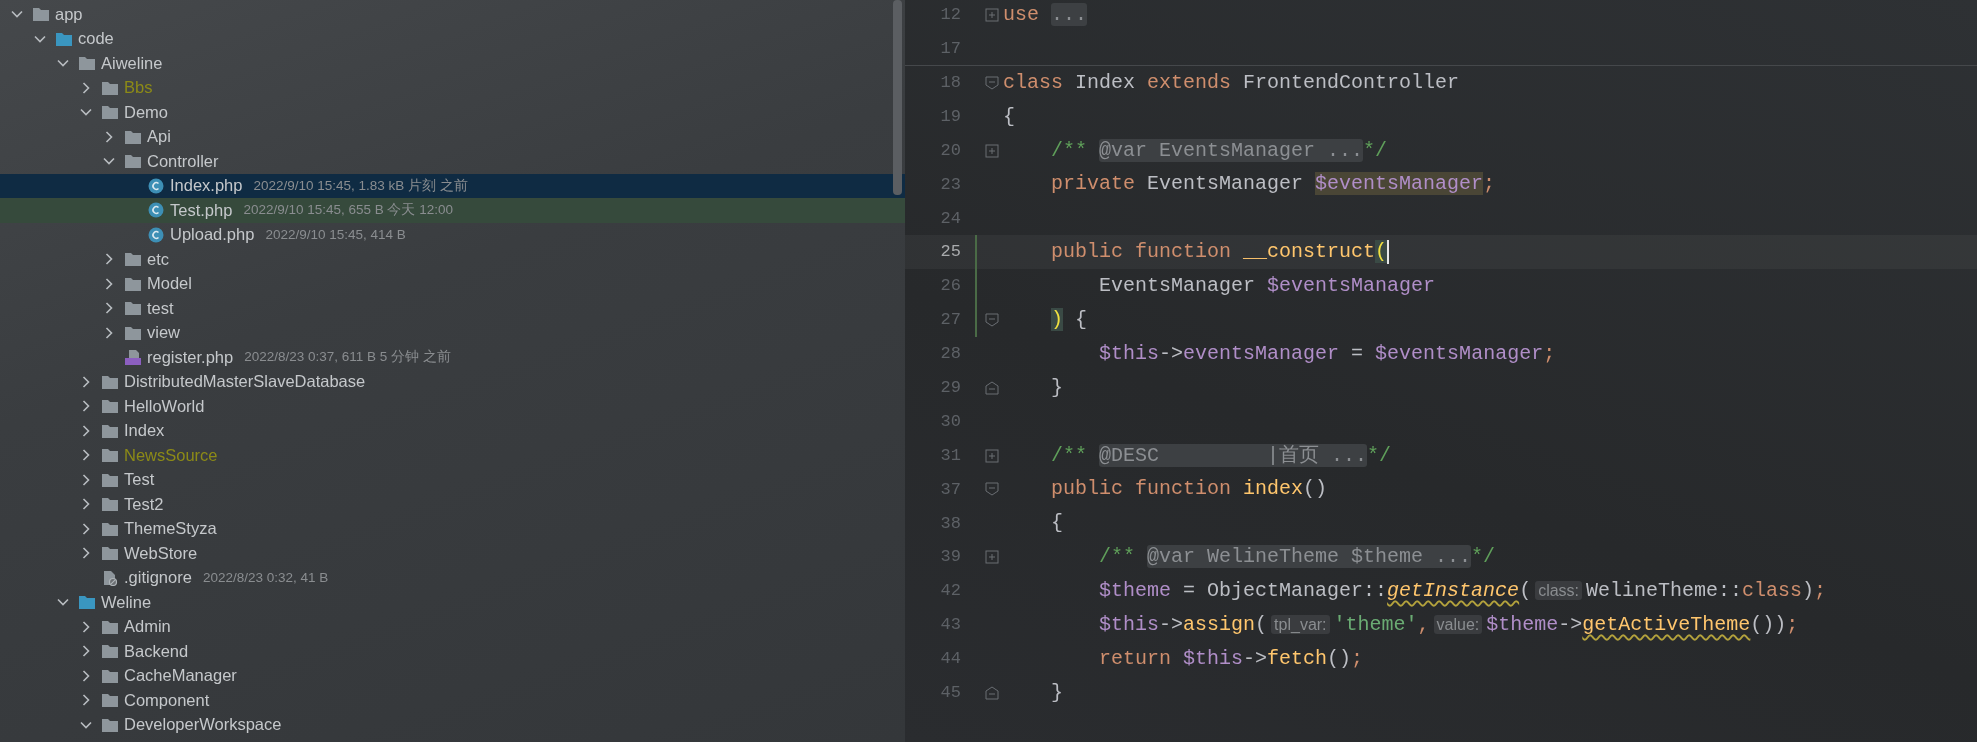 This screenshot has width=1977, height=742. What do you see at coordinates (1297, 557) in the screenshot?
I see `code-line: /** @var WelineTheme $theme ...*/` at bounding box center [1297, 557].